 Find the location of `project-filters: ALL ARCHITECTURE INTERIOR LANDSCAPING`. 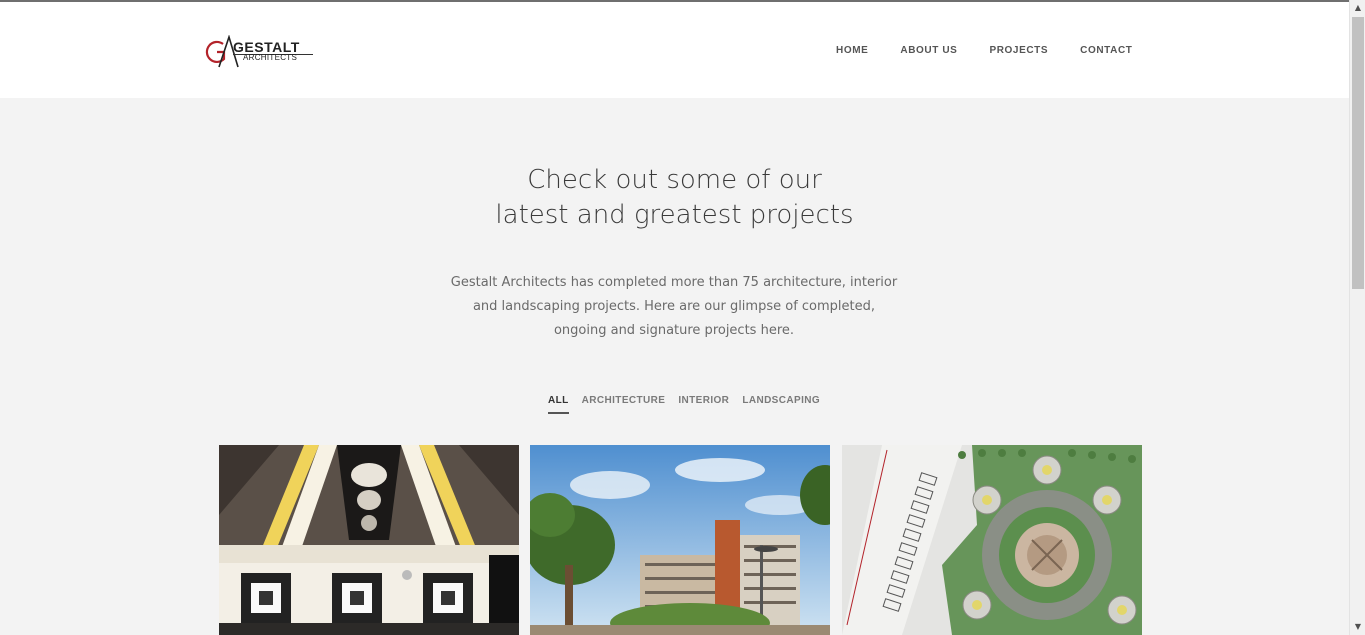

project-filters: ALL ARCHITECTURE INTERIOR LANDSCAPING is located at coordinates (690, 404).